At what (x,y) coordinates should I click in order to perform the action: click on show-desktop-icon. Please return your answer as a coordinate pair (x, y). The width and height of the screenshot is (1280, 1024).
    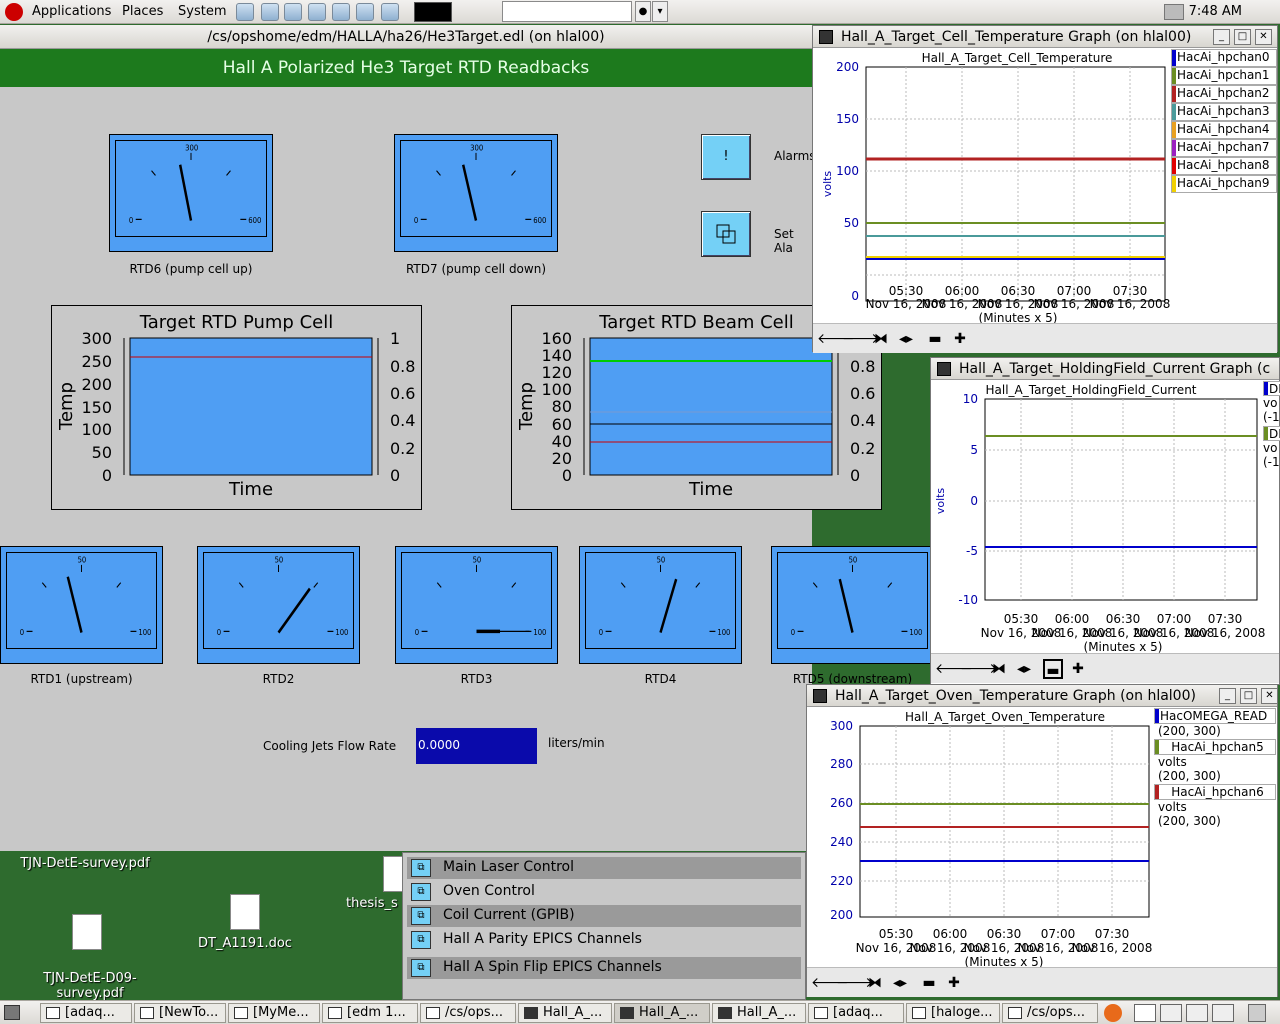
    Looking at the image, I should click on (12, 1012).